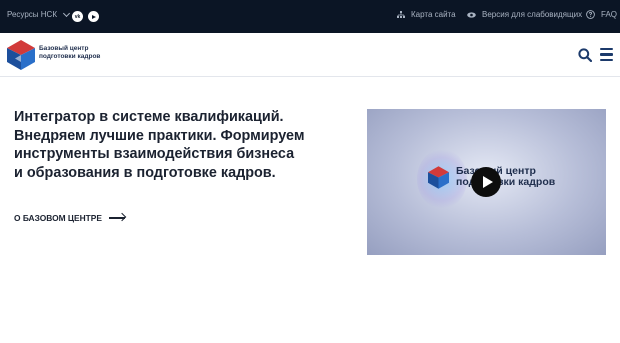  What do you see at coordinates (145, 172) in the screenshot?
I see `hero-line4: и образования в подготовке кадров.` at bounding box center [145, 172].